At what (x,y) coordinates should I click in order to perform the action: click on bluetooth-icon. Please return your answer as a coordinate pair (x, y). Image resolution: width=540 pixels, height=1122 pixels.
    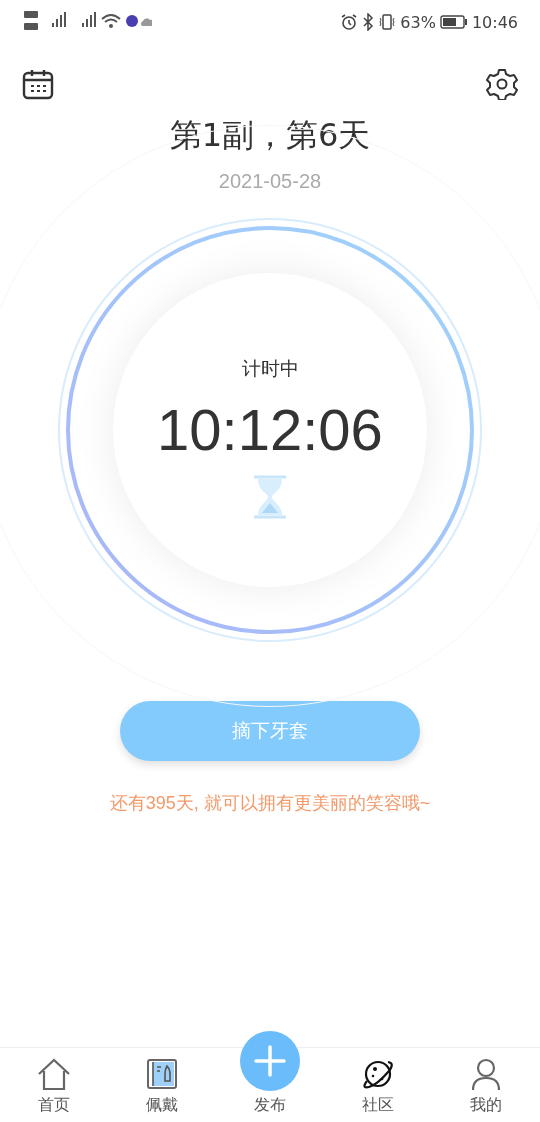
    Looking at the image, I should click on (368, 22).